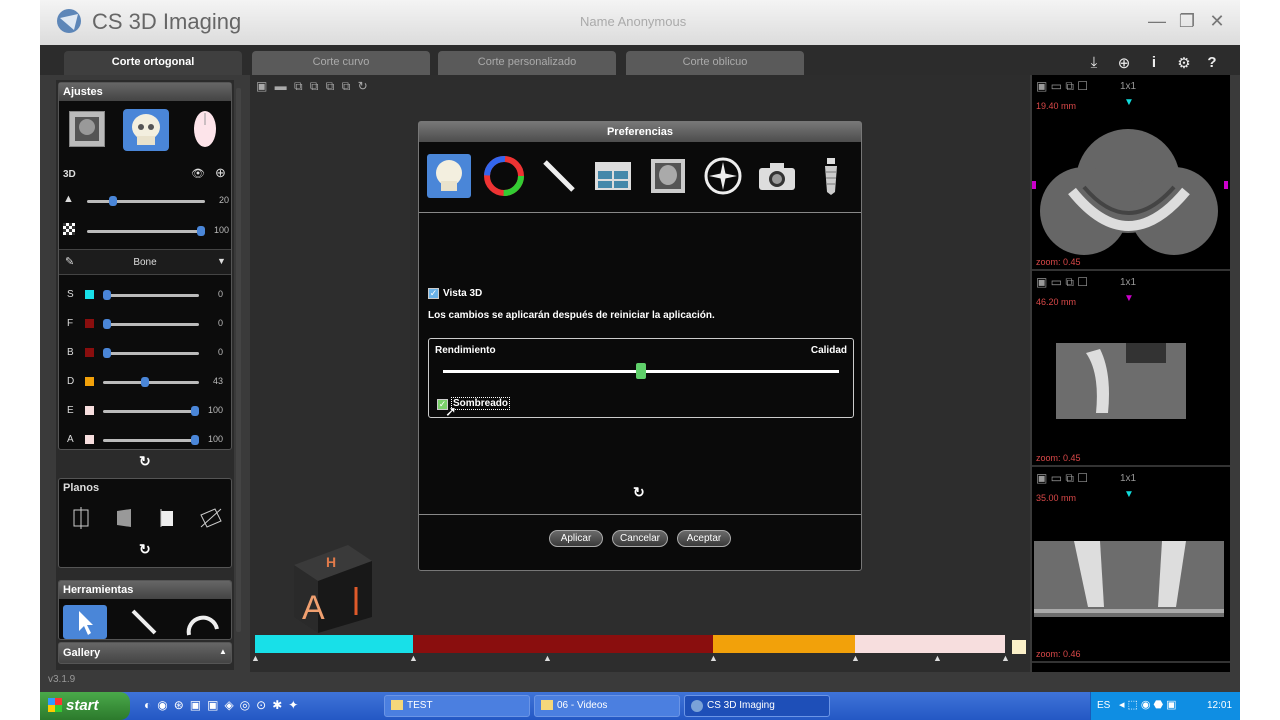 The image size is (1280, 720). I want to click on task-cs3d: CS 3D Imaging, so click(757, 706).